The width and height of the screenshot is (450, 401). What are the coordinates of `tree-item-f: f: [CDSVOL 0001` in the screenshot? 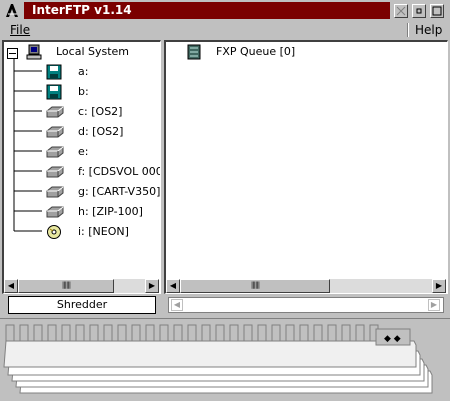 It's located at (82, 172).